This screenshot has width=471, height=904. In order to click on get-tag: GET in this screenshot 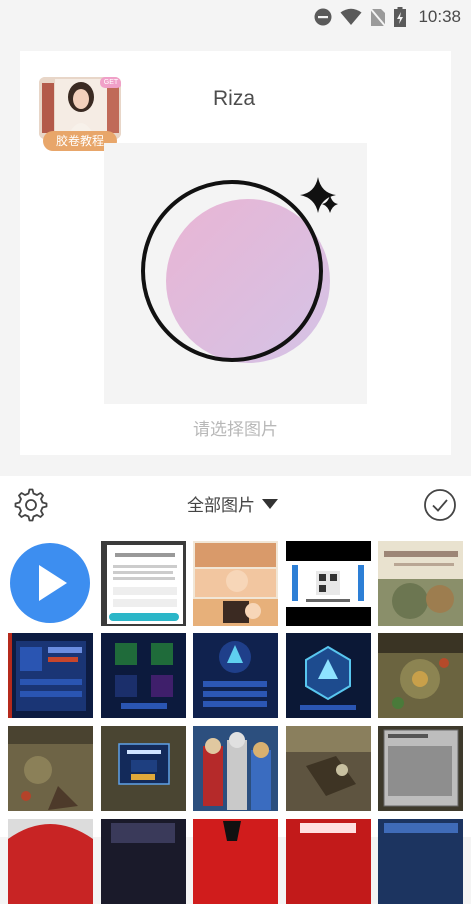, I will do `click(110, 82)`.